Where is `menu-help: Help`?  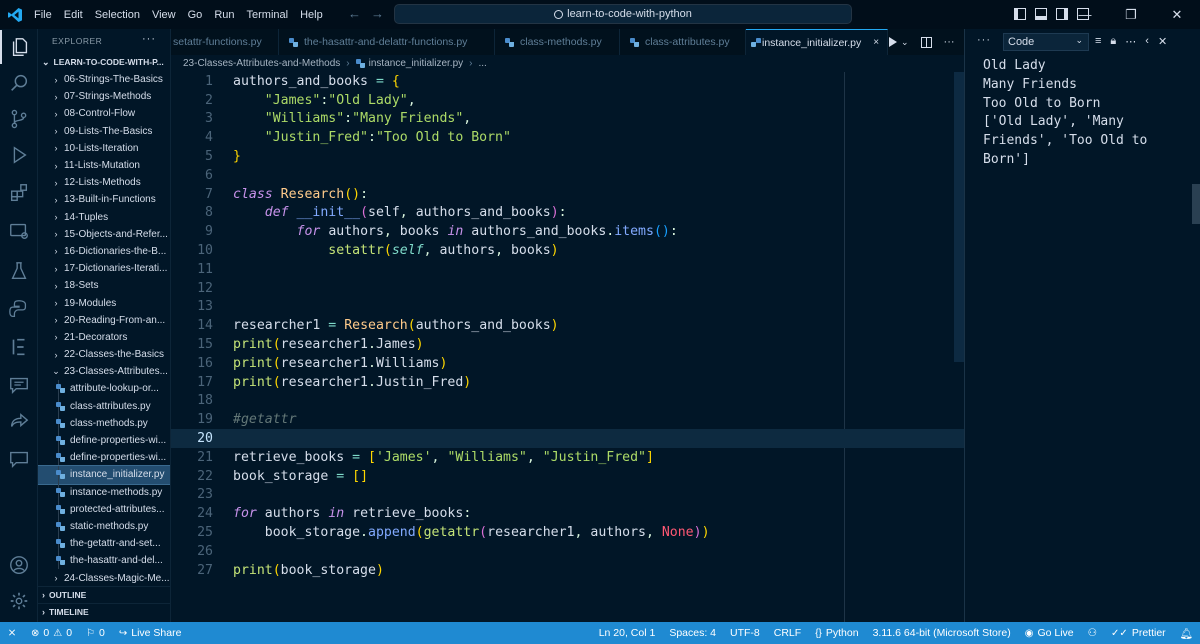
menu-help: Help is located at coordinates (313, 15).